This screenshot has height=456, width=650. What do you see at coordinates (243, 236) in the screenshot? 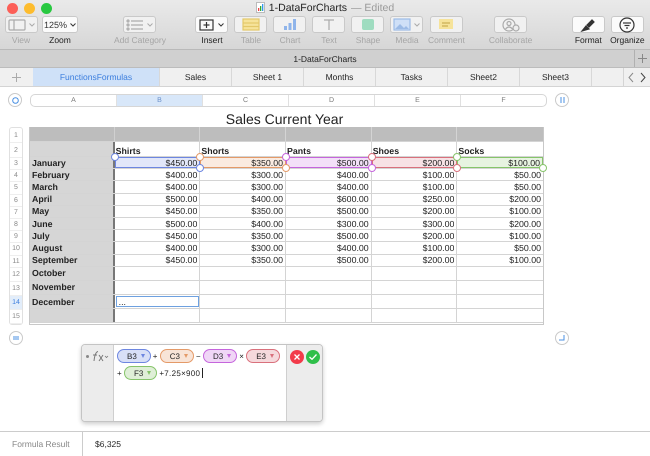
I see `table-cell: $350.00` at bounding box center [243, 236].